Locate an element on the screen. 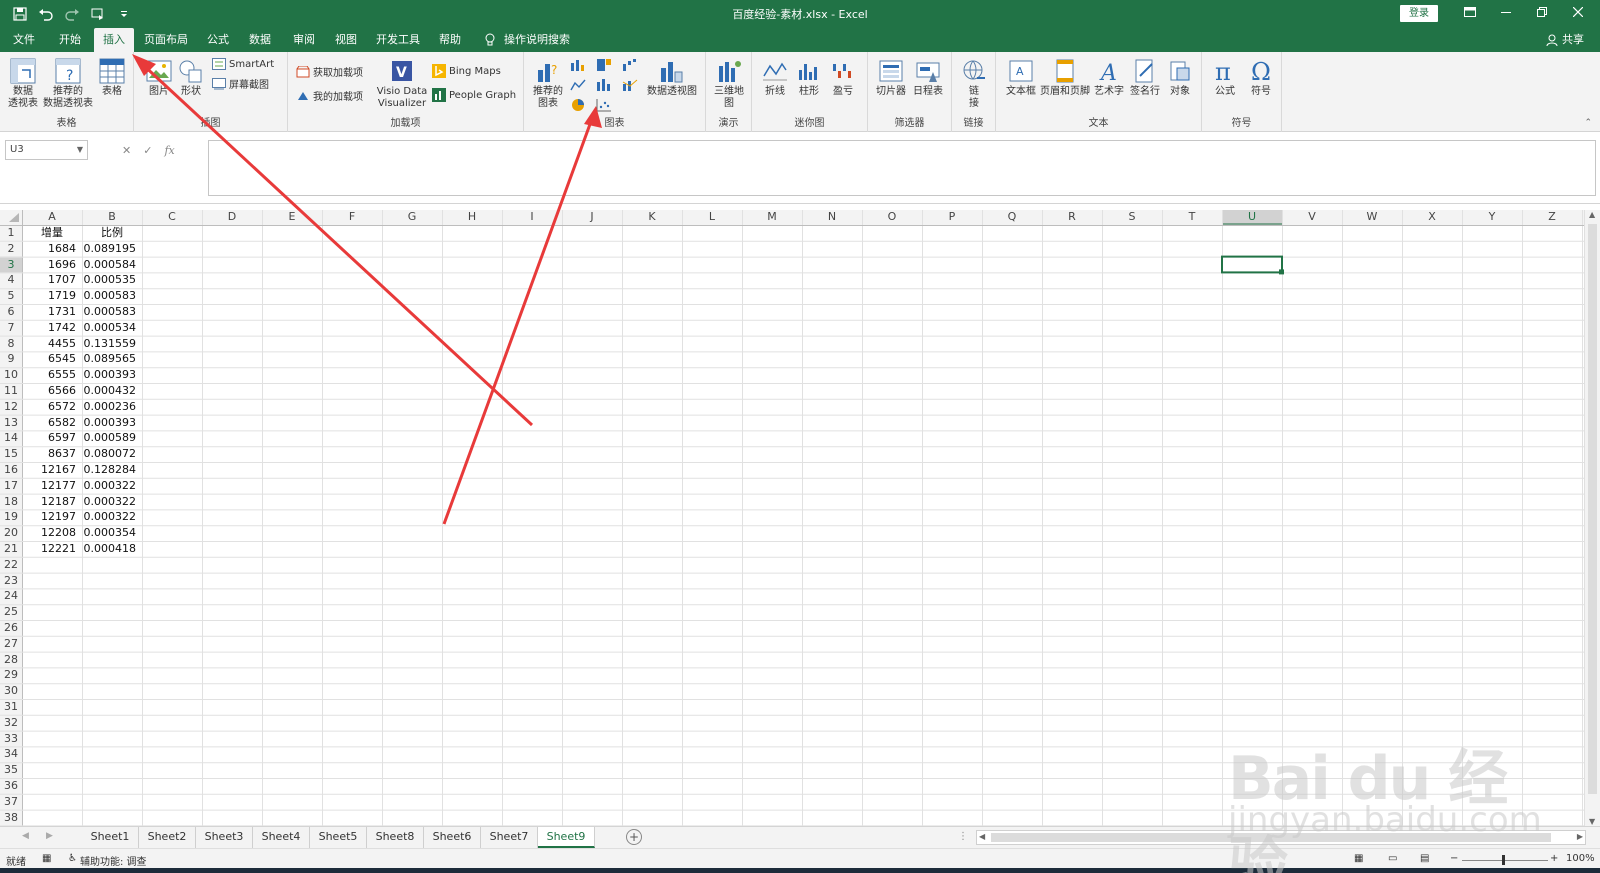 The height and width of the screenshot is (873, 1600). column-header: Q is located at coordinates (1012, 217).